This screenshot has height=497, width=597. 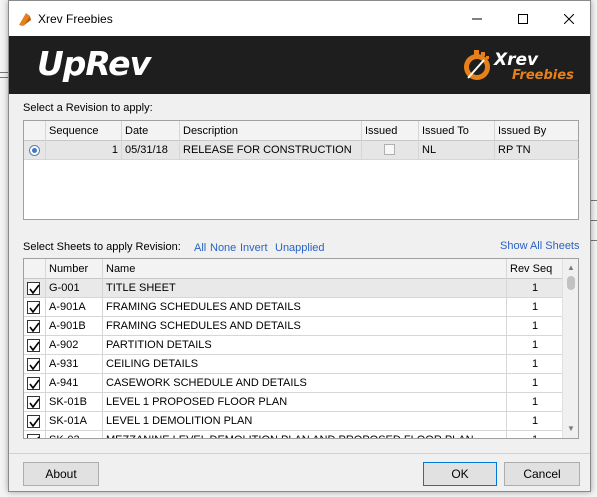 I want to click on maximize-button, so click(x=523, y=18).